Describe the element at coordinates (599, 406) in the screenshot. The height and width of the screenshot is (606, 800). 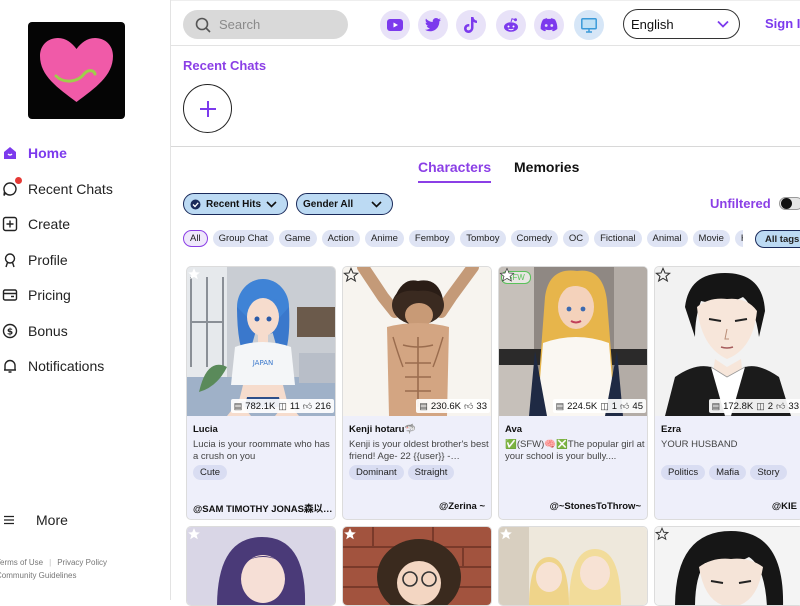
I see `card-stats: ▤ 224.5K ◫ 1 👍︎ 45` at that location.